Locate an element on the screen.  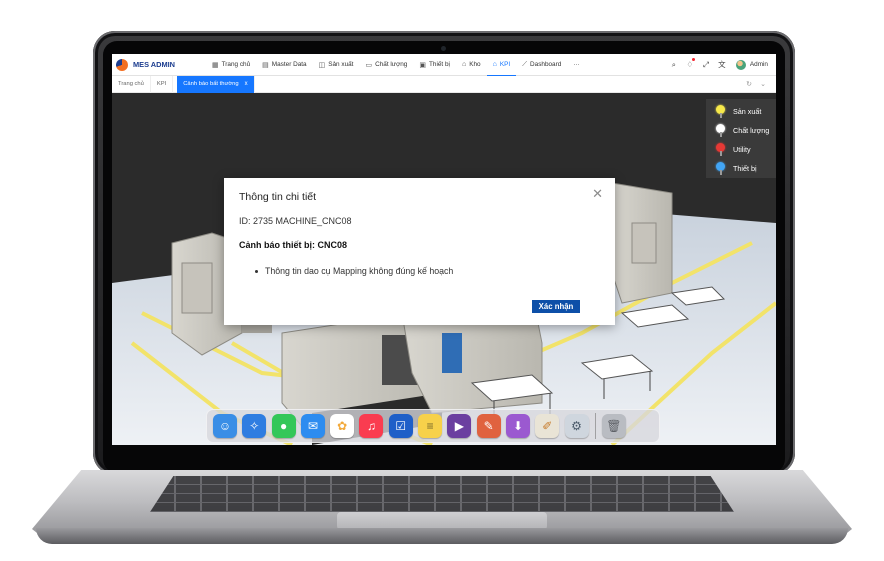
messages-icon: ● is located at coordinates (283, 426).